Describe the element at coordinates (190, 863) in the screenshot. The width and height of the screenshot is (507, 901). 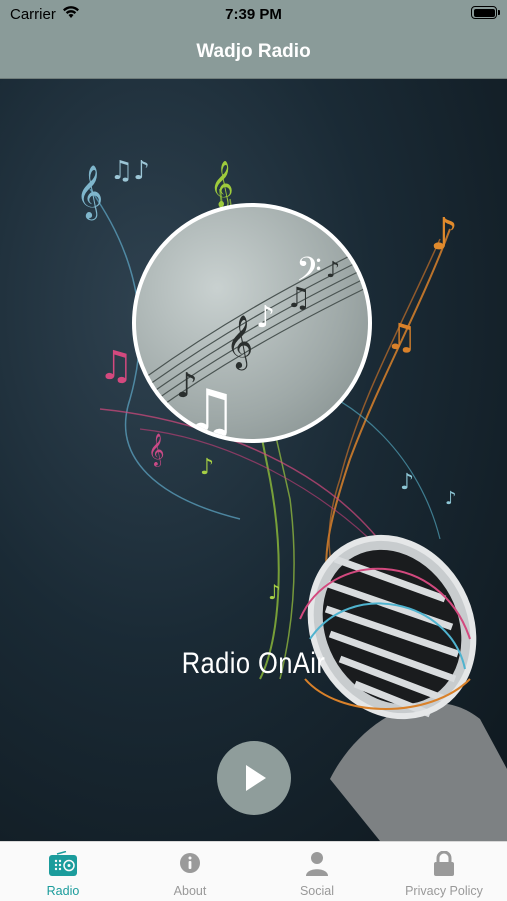
I see `info-icon` at that location.